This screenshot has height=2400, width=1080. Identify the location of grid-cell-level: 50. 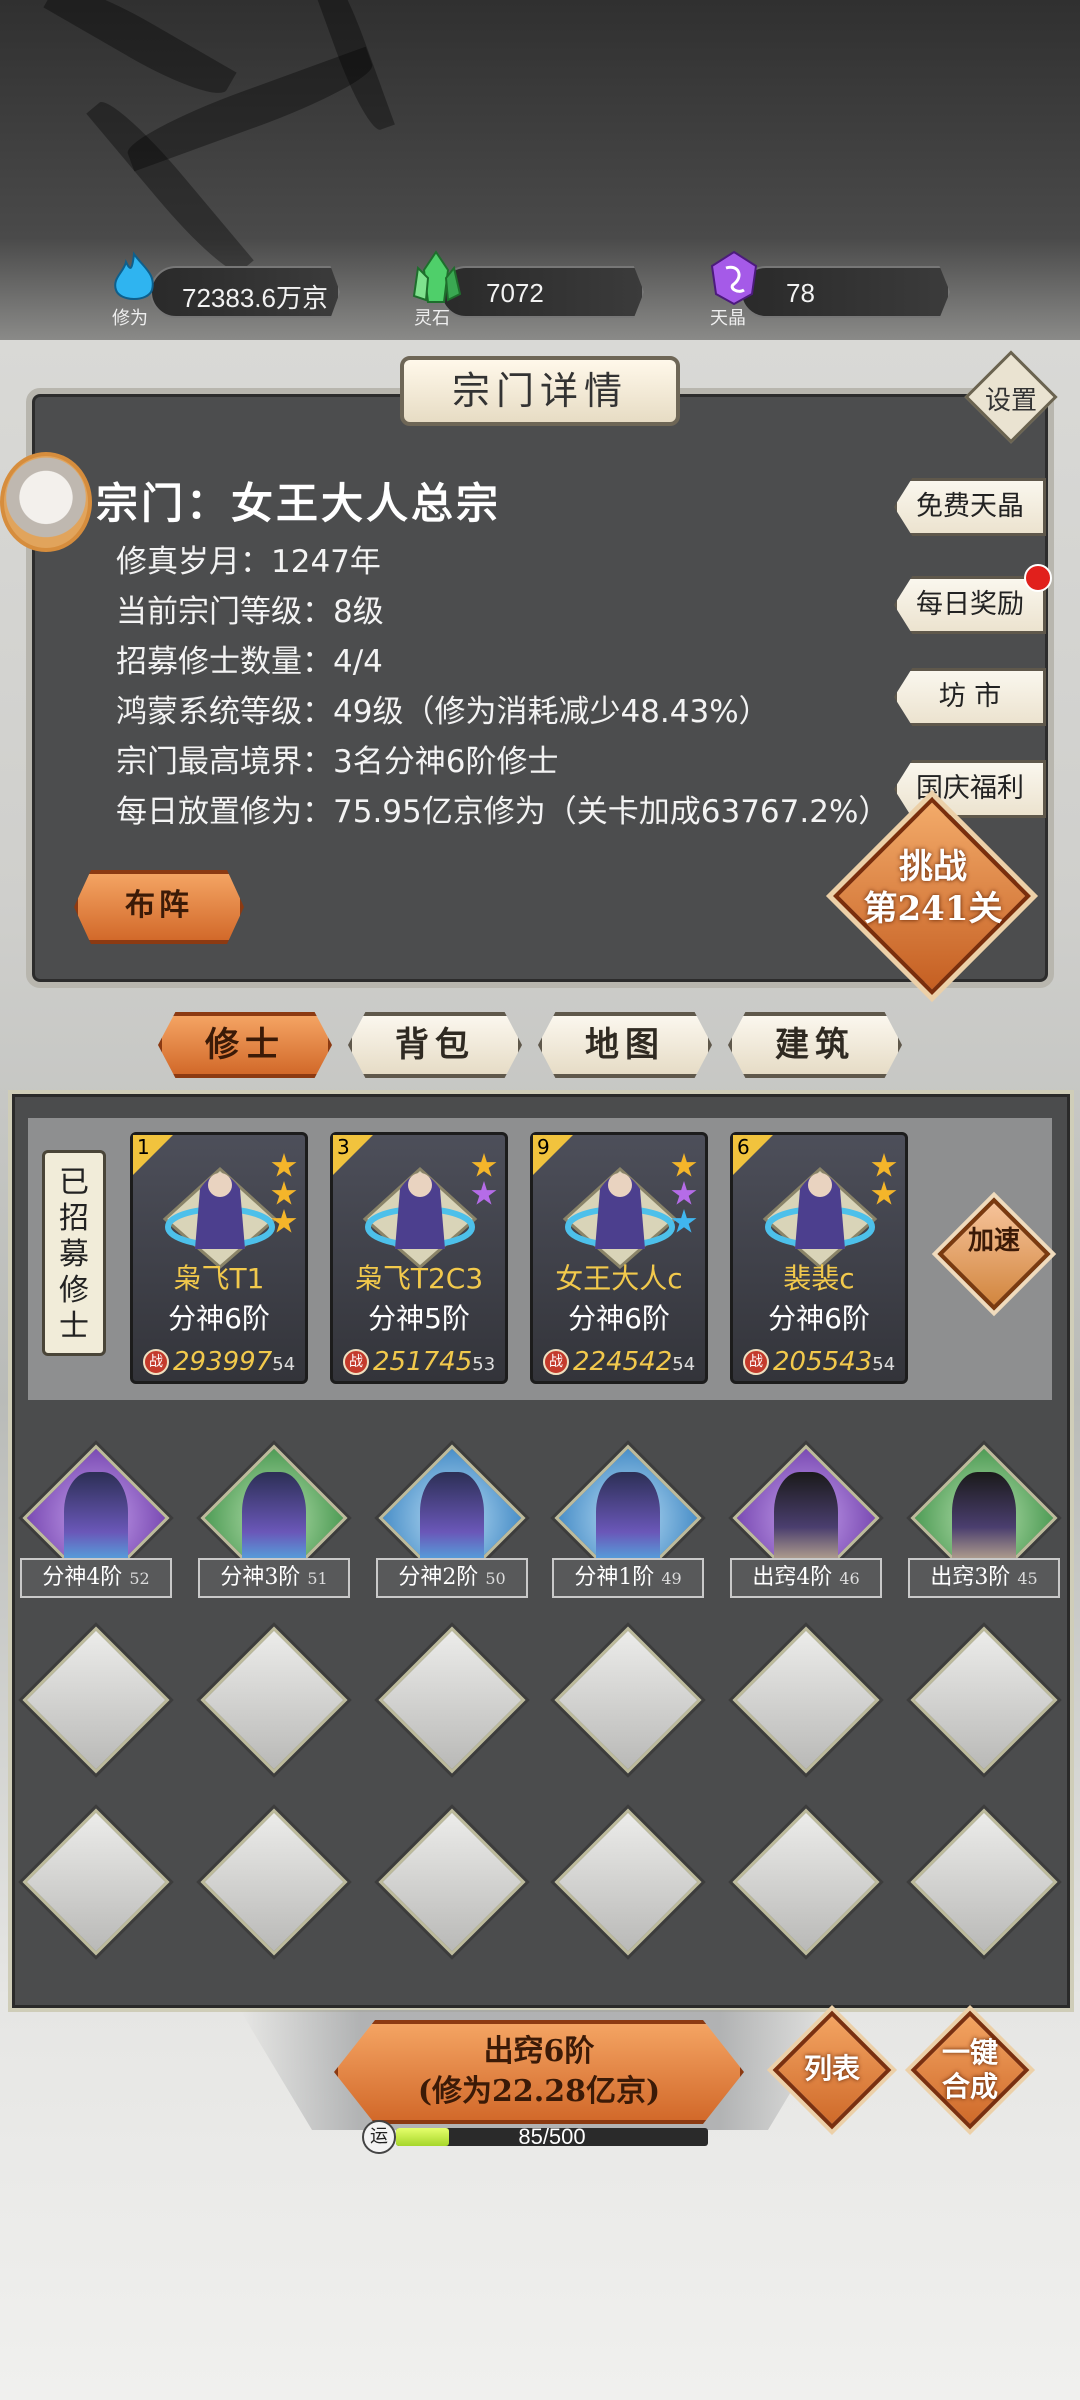
(495, 1578).